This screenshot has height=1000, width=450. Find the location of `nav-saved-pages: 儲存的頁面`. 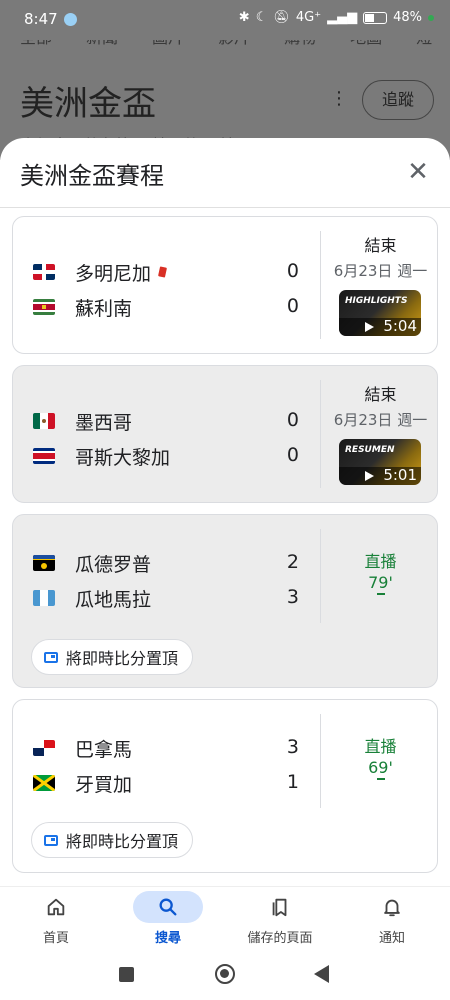

nav-saved-pages: 儲存的頁面 is located at coordinates (280, 918).